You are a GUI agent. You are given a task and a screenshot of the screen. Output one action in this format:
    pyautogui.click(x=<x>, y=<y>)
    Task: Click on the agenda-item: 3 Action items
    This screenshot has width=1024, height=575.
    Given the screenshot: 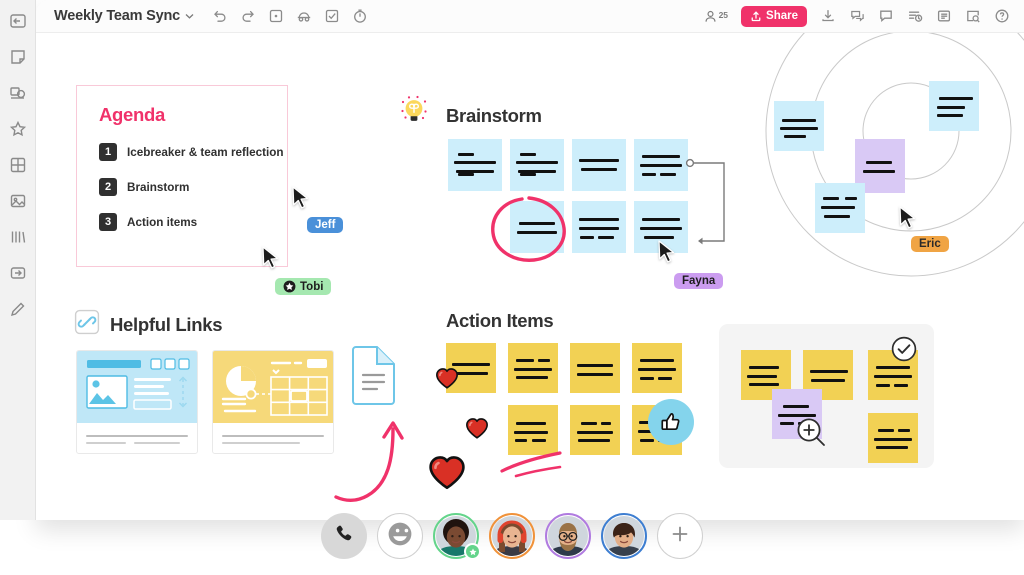 What is the action you would take?
    pyautogui.click(x=193, y=222)
    